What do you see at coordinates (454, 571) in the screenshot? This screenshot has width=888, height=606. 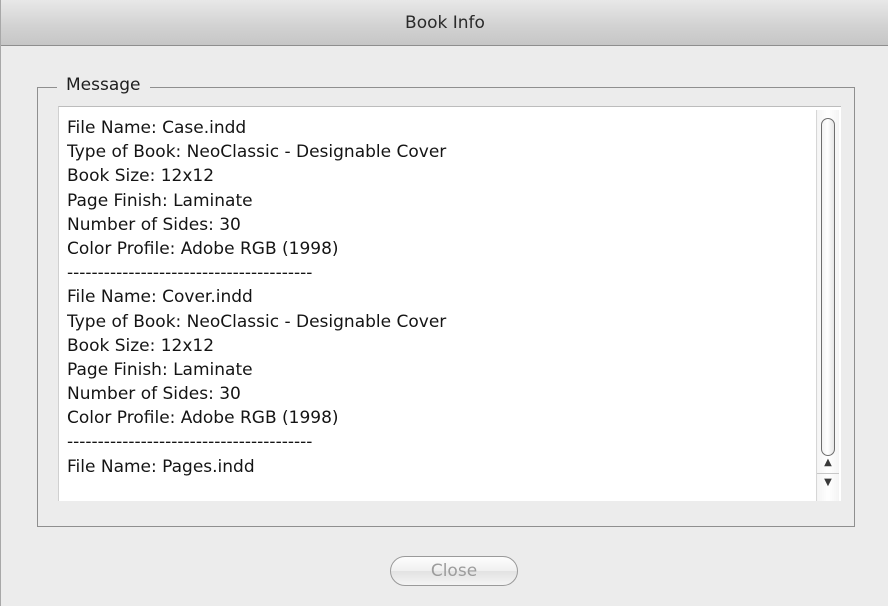 I see `close-button: Close` at bounding box center [454, 571].